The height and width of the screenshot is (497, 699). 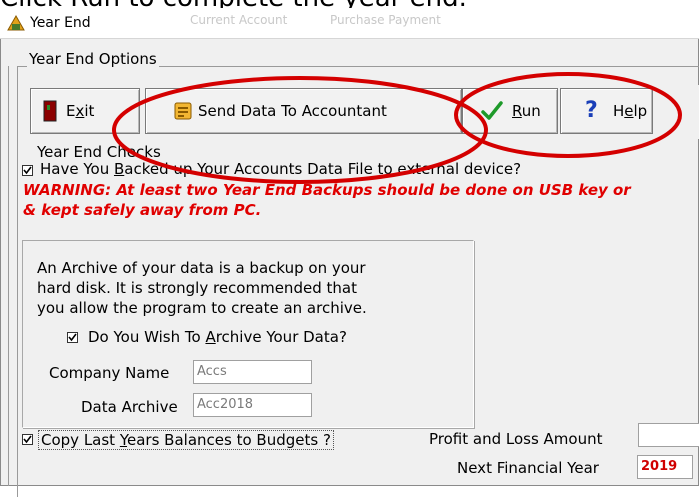 I want to click on send-data-to-accountant-button: Send Data To Accountant, so click(x=303, y=111).